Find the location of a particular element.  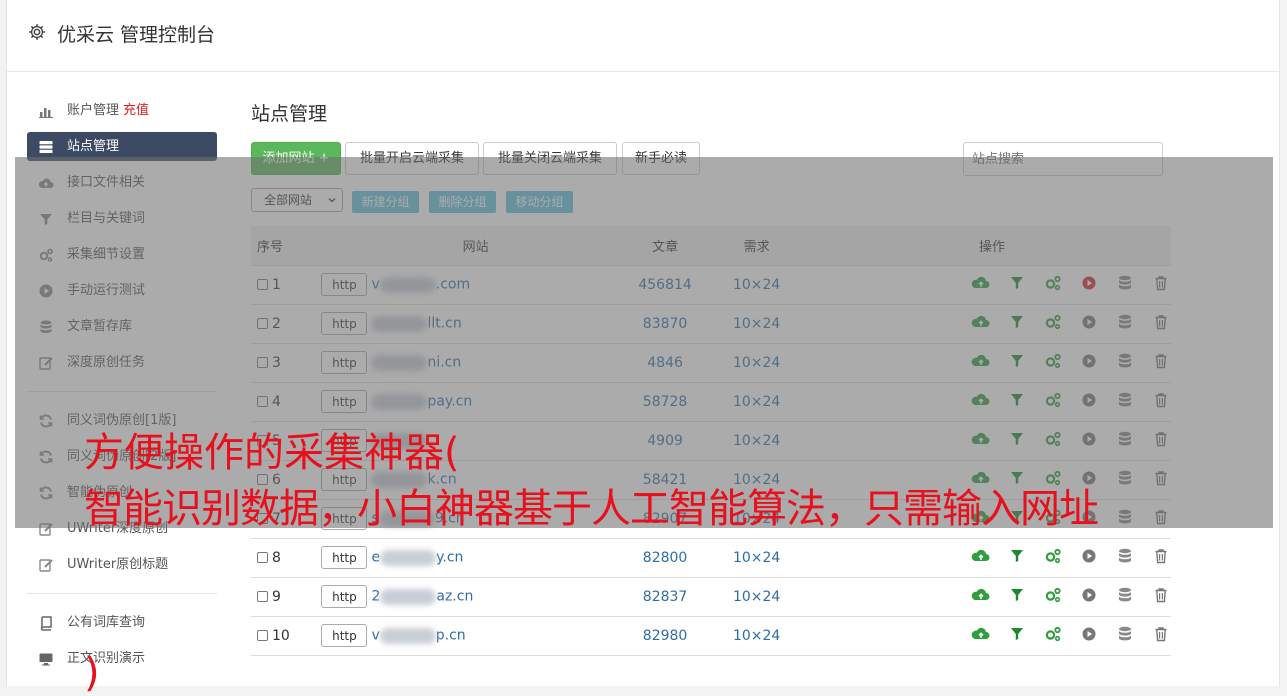

site-url-suffix: pay.cn is located at coordinates (449, 402).